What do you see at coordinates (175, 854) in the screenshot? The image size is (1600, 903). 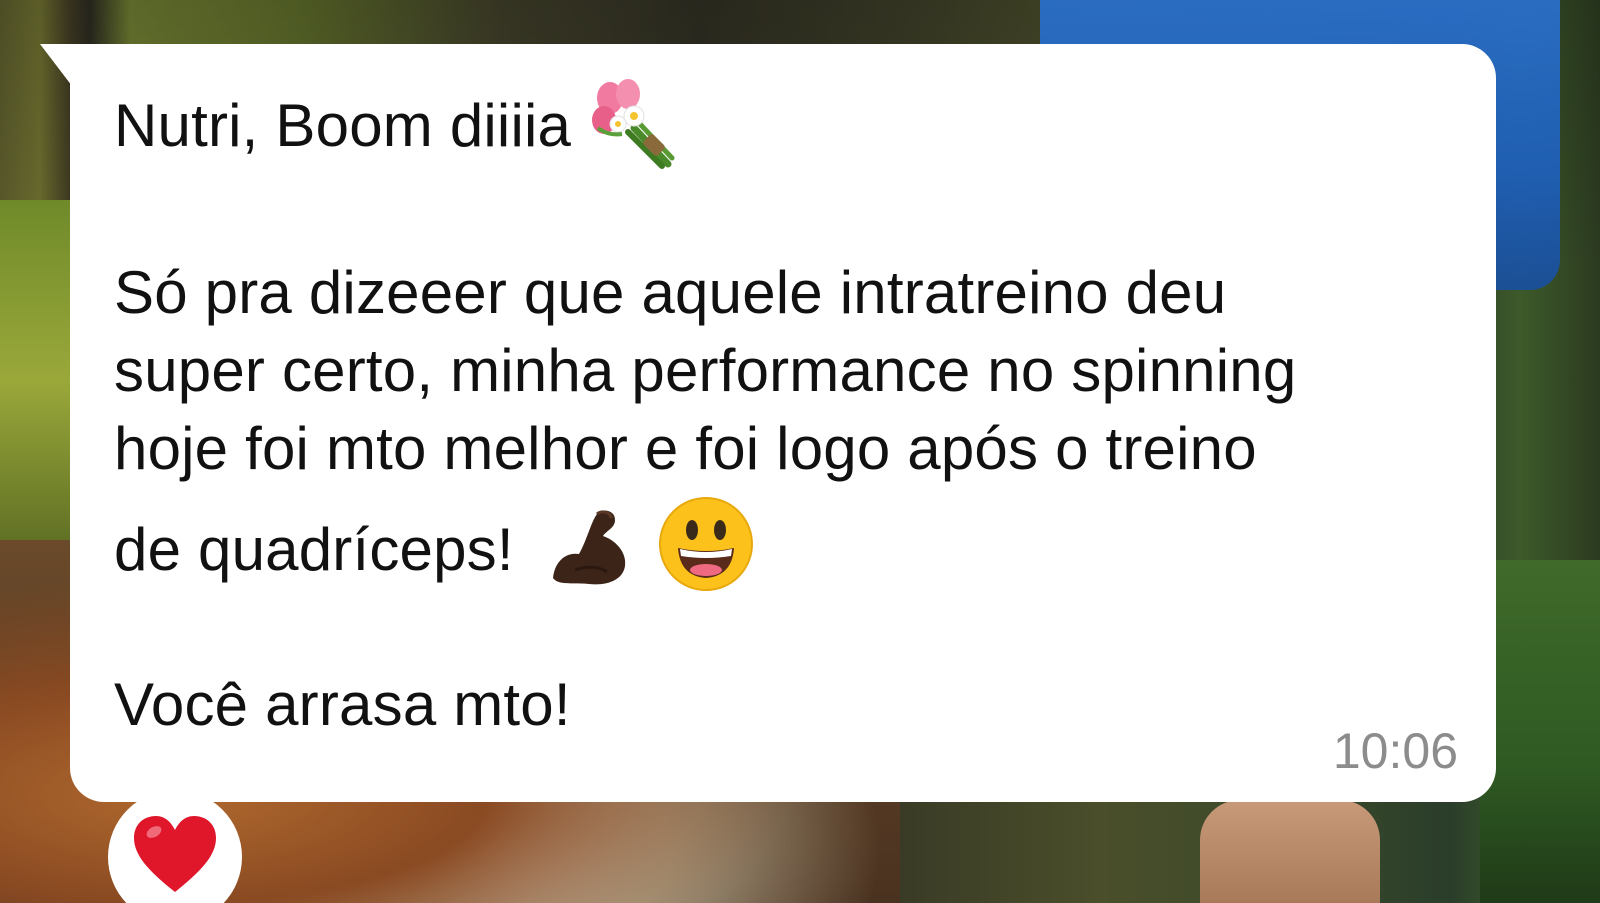 I see `red-heart-emoji` at bounding box center [175, 854].